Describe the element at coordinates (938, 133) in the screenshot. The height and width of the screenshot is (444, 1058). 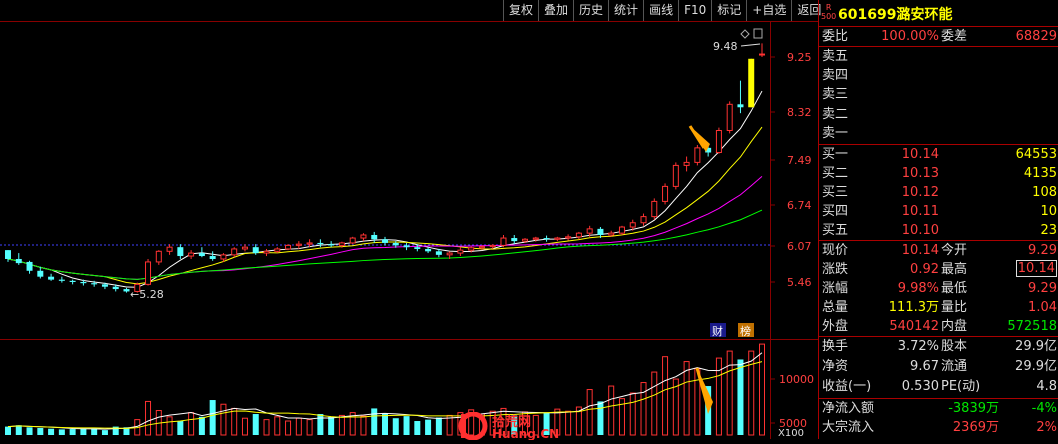
I see `sell-row: 卖一` at that location.